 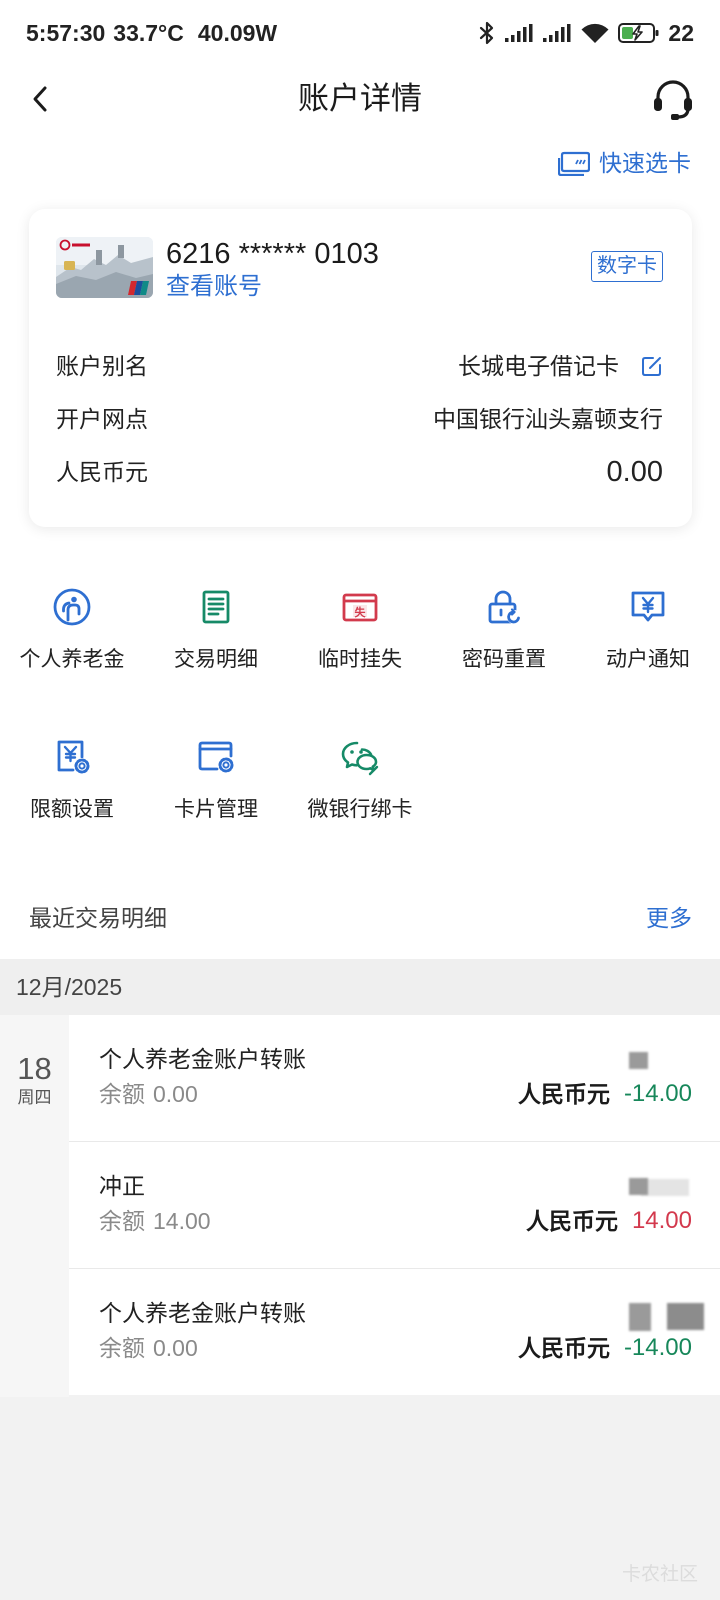 I want to click on status-time: 5:57:30, so click(x=66, y=33).